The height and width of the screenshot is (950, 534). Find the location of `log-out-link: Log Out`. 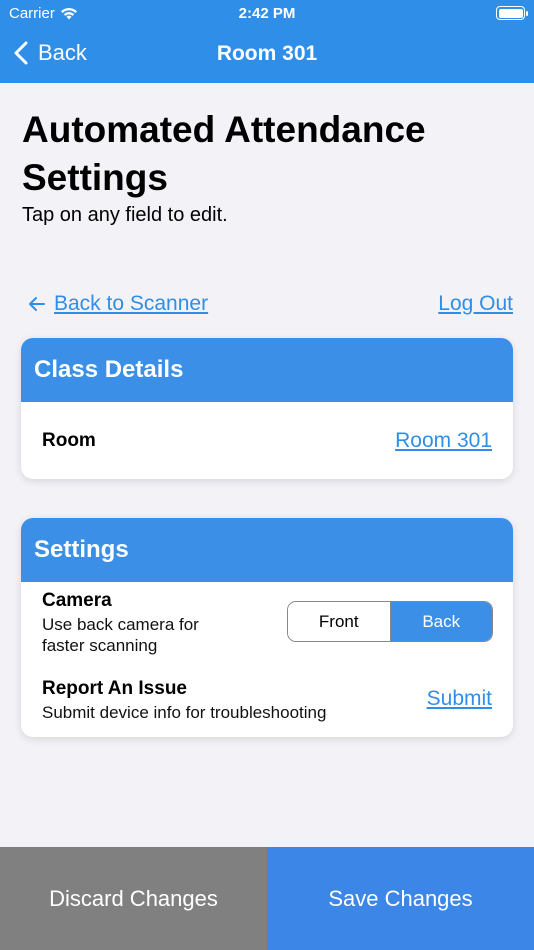

log-out-link: Log Out is located at coordinates (475, 304).